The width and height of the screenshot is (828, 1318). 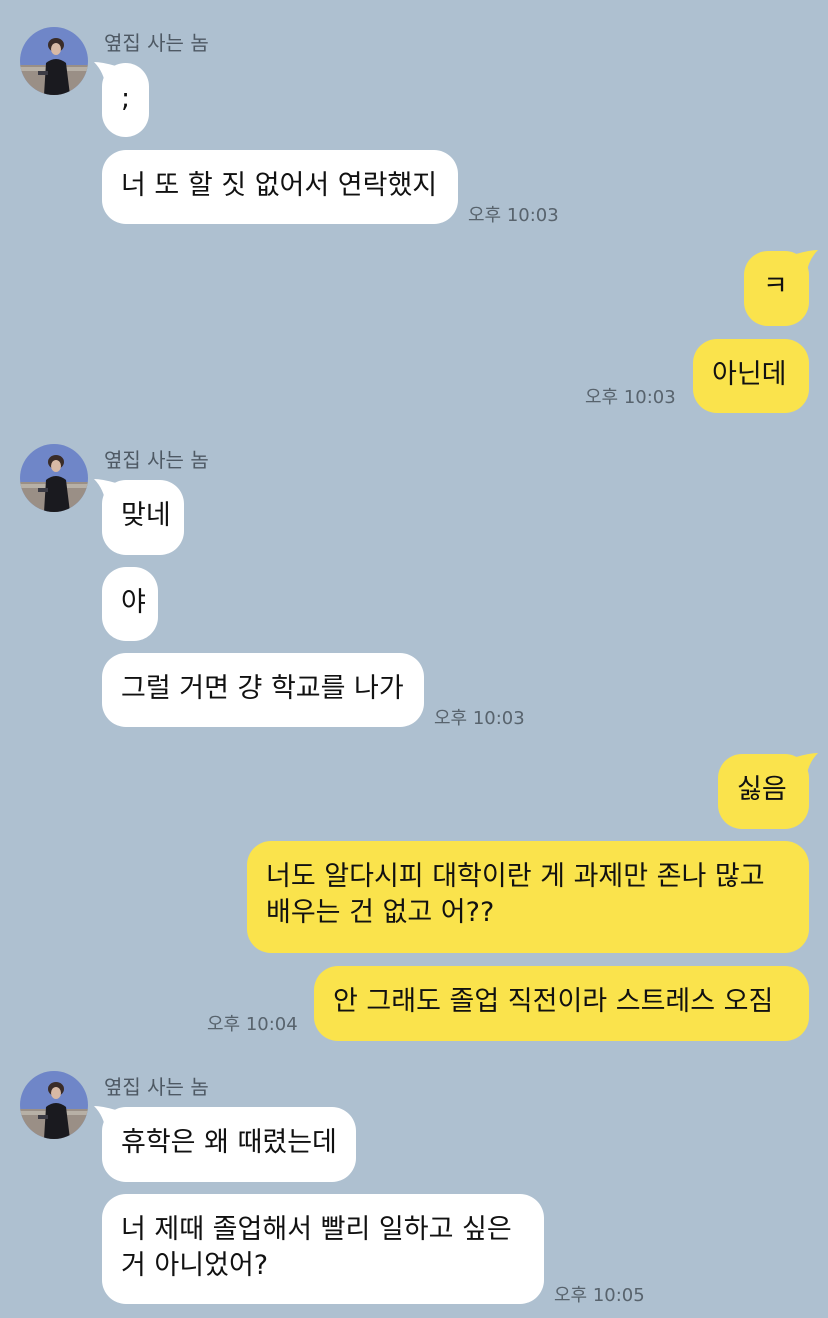 I want to click on message-bubble: ㅋ, so click(x=776, y=288).